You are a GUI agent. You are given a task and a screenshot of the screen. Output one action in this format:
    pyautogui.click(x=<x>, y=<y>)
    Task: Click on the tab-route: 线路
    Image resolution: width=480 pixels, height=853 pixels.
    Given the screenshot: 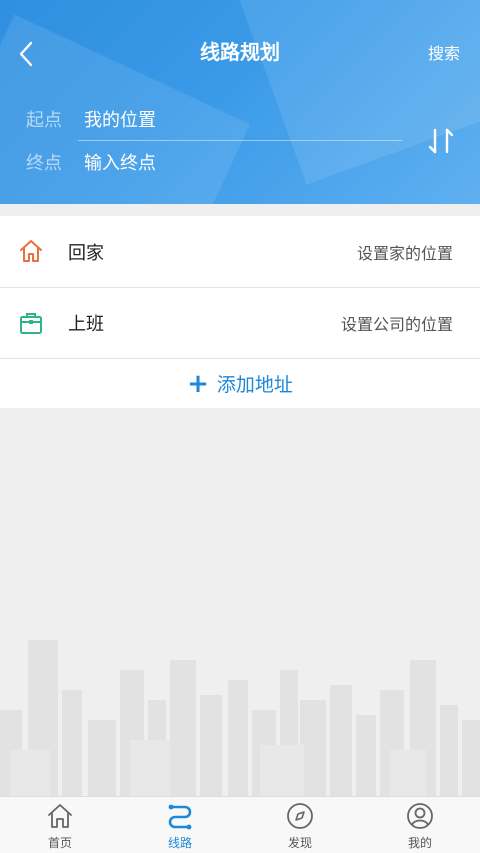 What is the action you would take?
    pyautogui.click(x=180, y=825)
    